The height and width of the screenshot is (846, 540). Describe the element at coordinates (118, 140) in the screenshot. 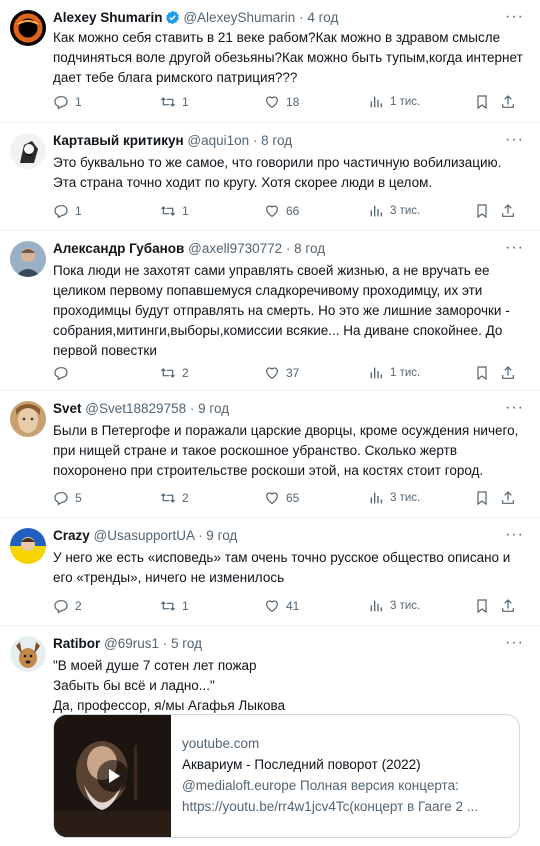

I see `author-name: Картавый критикун` at that location.